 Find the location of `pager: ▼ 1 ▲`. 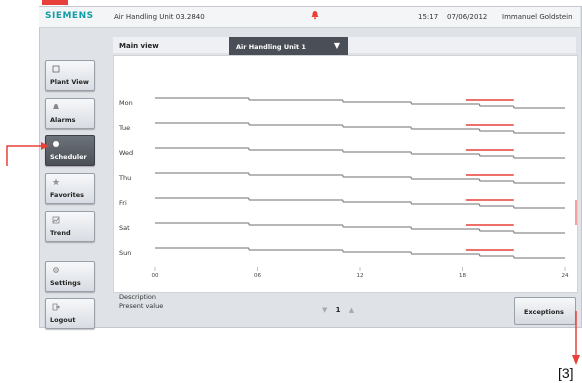

pager: ▼ 1 ▲ is located at coordinates (338, 310).